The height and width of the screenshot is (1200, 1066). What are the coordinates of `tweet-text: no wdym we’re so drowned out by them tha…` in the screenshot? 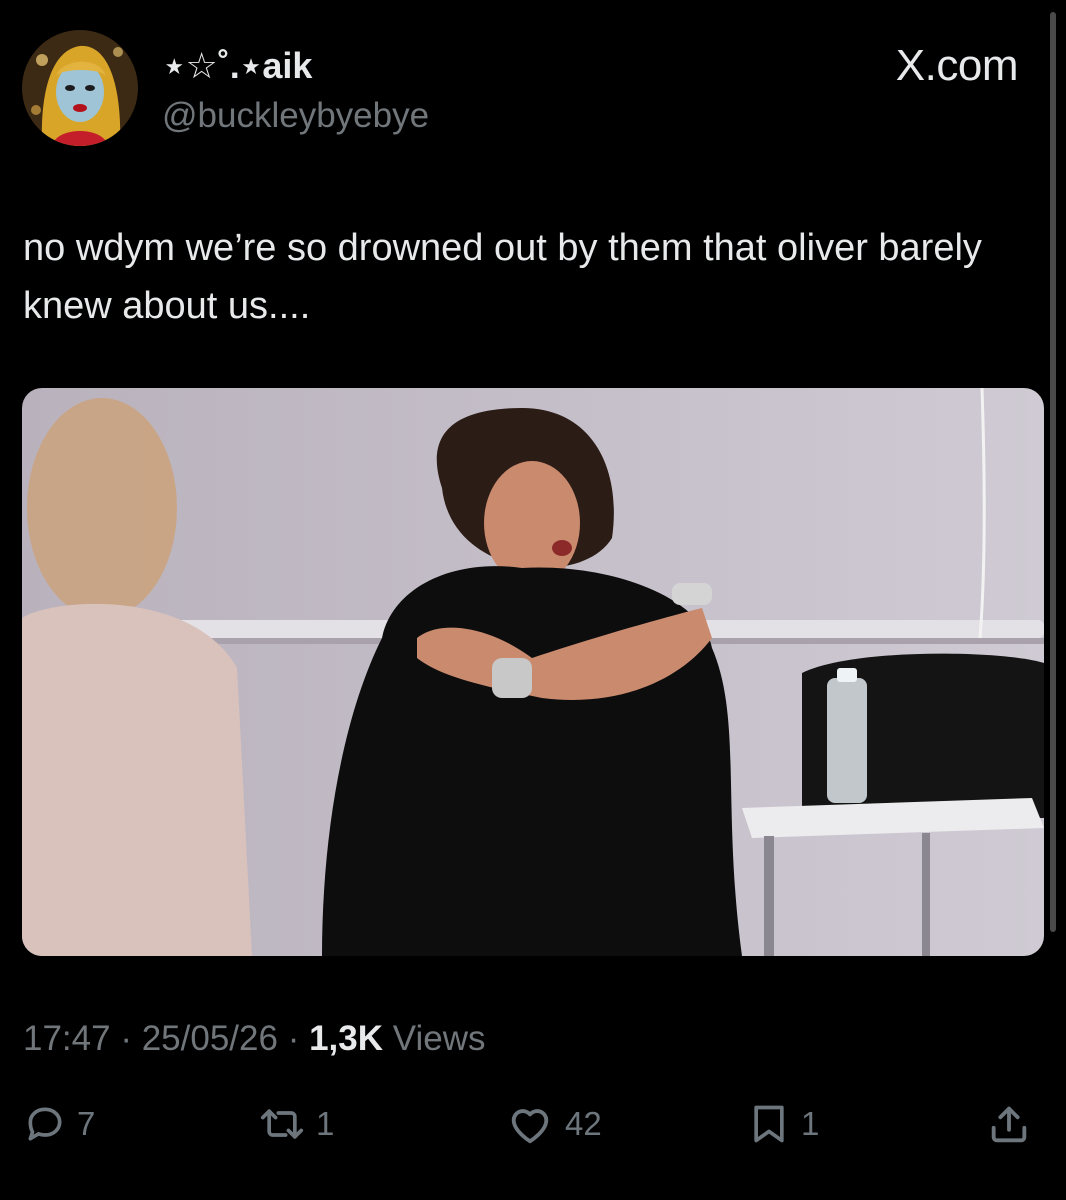 It's located at (502, 277).